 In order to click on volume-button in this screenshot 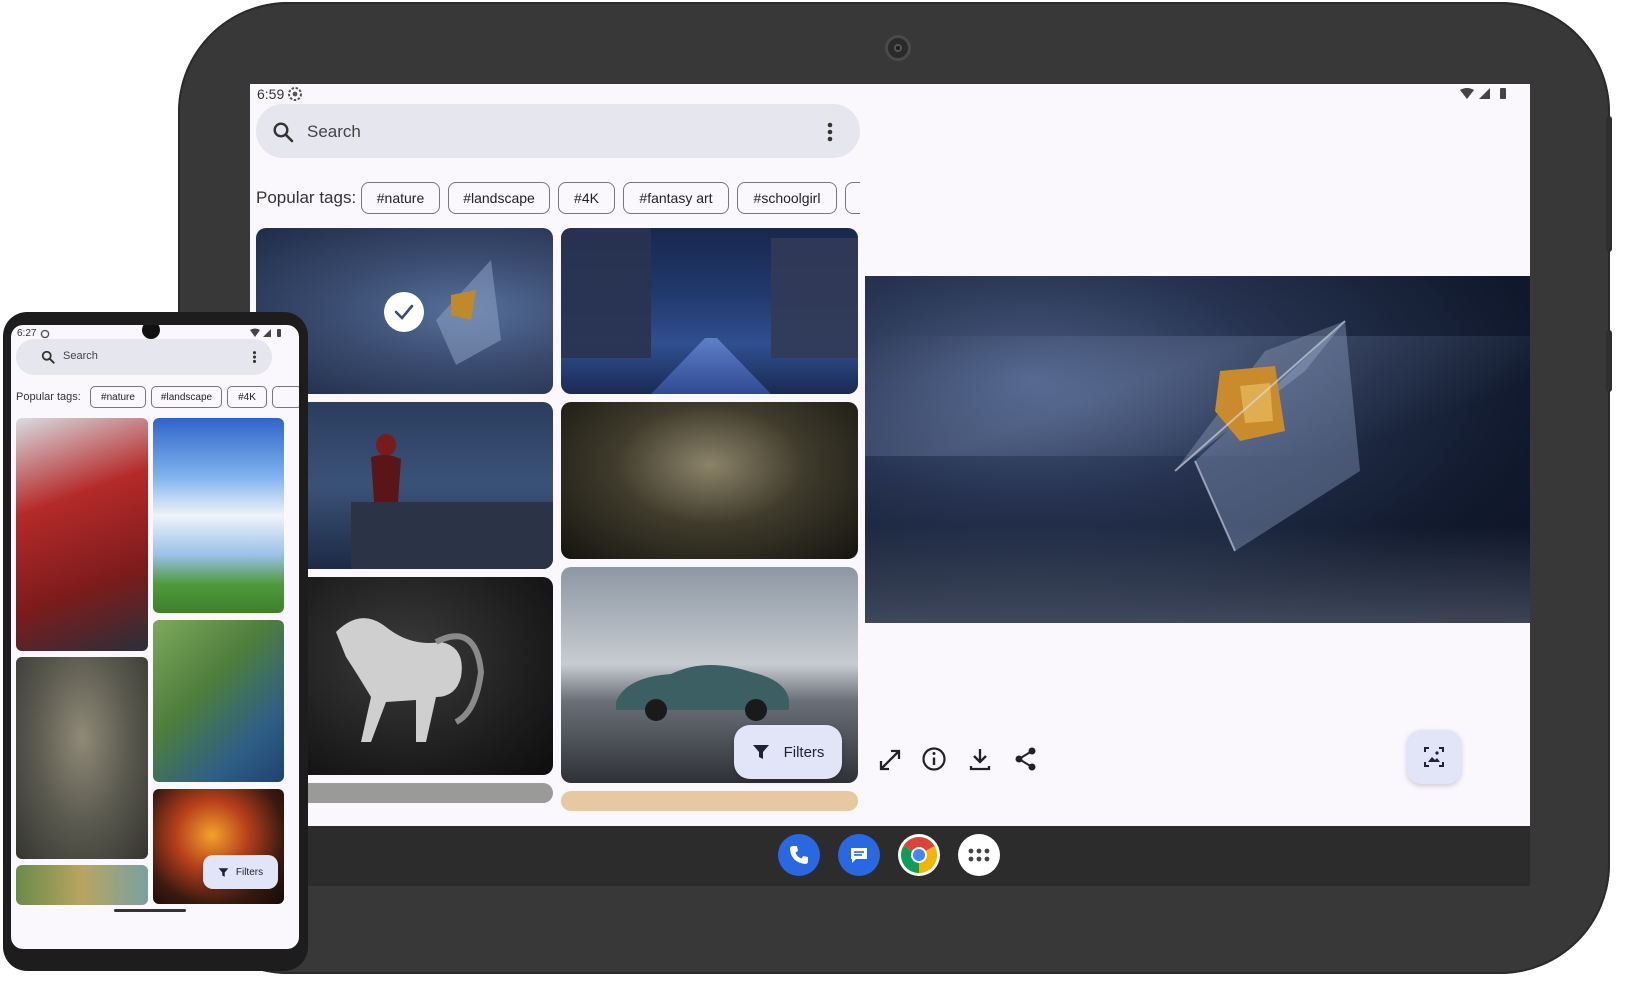, I will do `click(1609, 184)`.